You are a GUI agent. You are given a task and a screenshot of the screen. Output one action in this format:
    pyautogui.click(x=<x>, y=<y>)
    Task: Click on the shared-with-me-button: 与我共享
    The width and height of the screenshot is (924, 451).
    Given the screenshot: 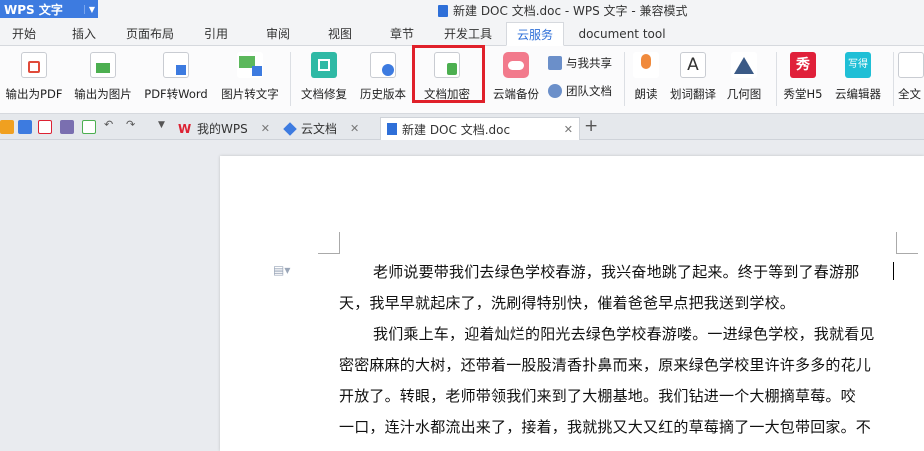 What is the action you would take?
    pyautogui.click(x=580, y=63)
    